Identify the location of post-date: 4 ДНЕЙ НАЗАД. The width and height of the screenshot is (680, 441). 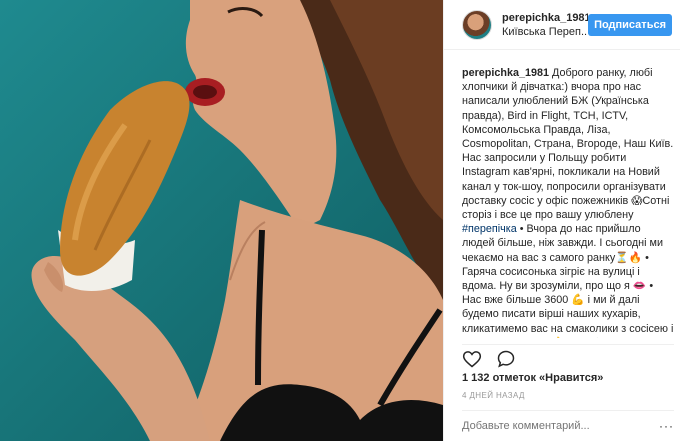
(493, 395).